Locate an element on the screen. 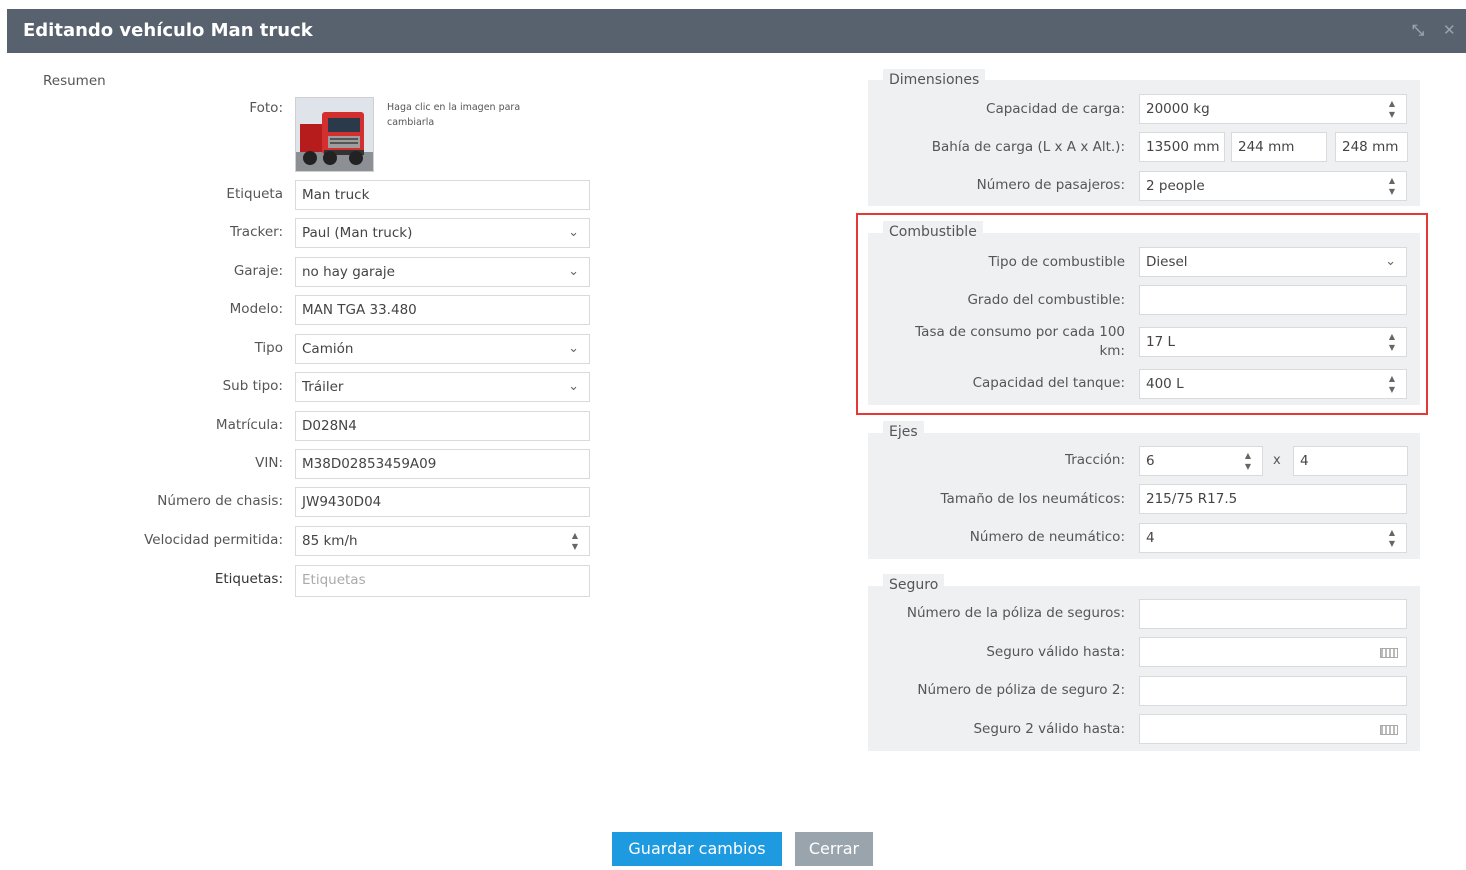 The width and height of the screenshot is (1466, 870). valid-until2-label: Seguro 2 válido hasta: is located at coordinates (1049, 729).